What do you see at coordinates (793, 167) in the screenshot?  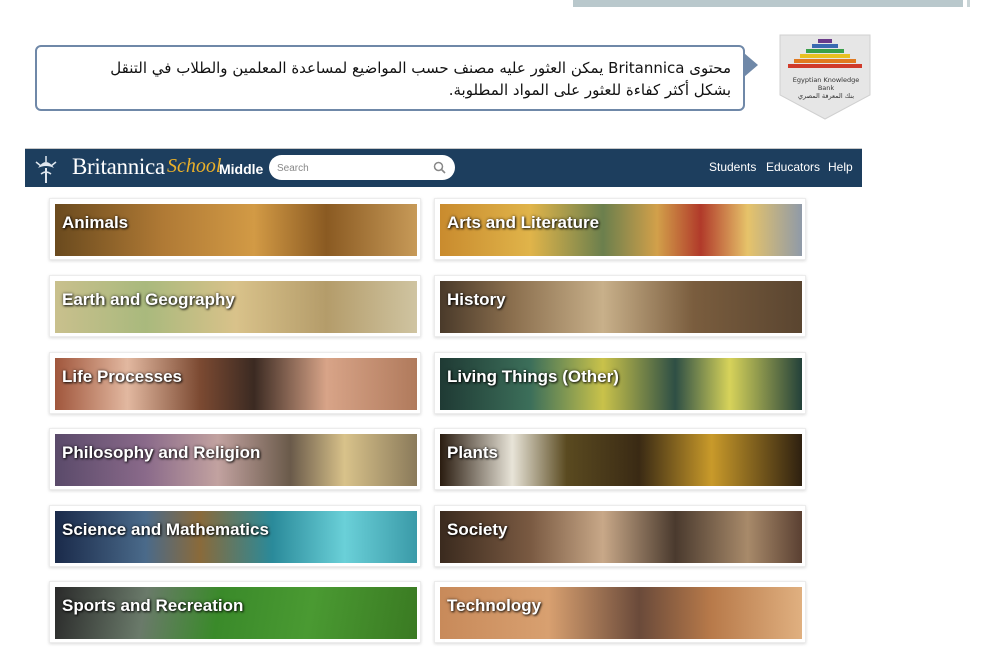 I see `nav-educators: Educators` at bounding box center [793, 167].